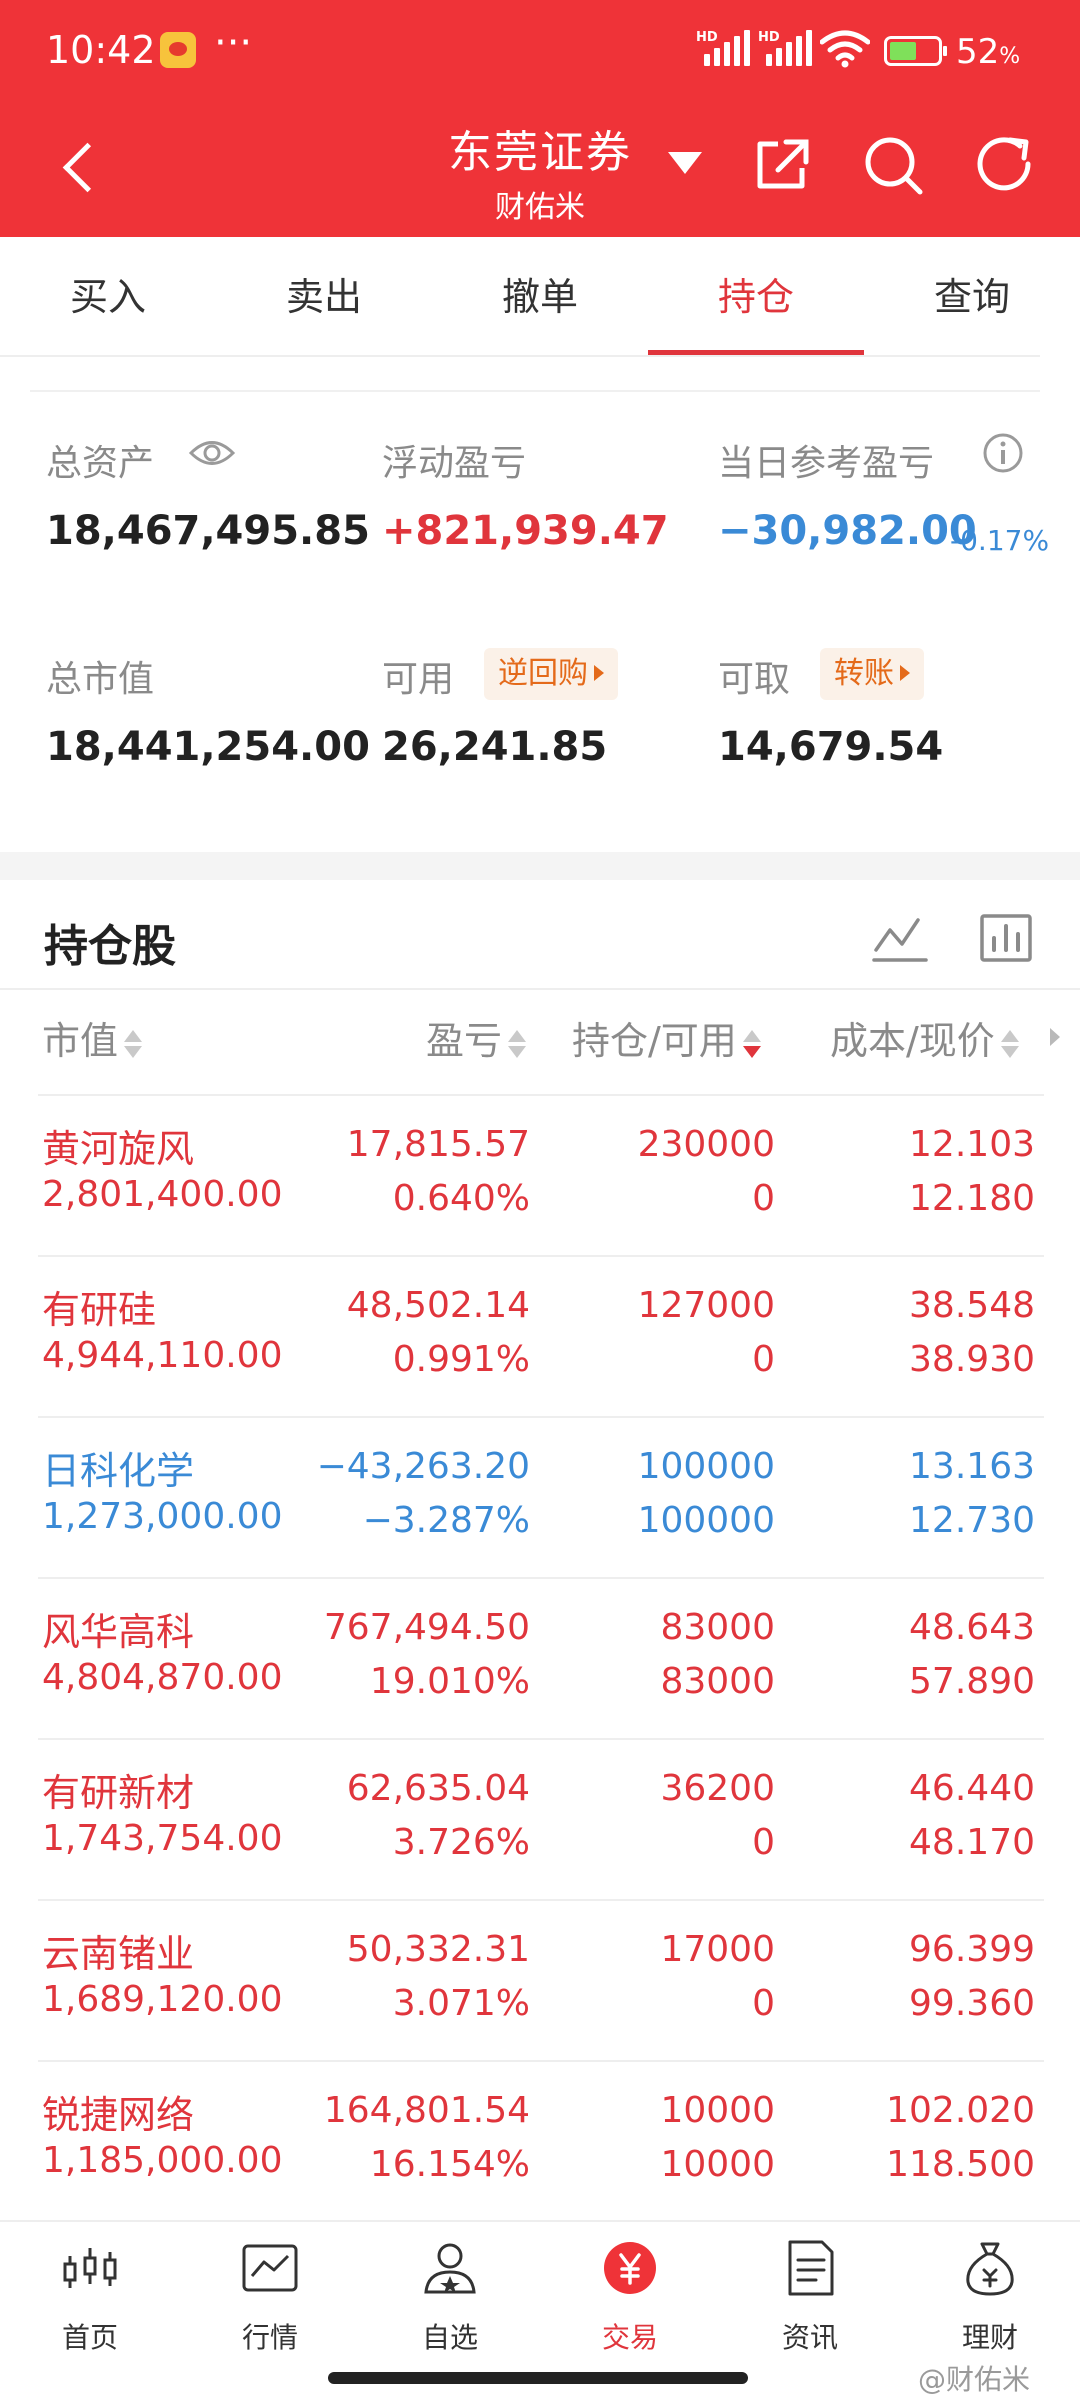 The image size is (1080, 2400). I want to click on withdrawable-value: 14,679.54, so click(831, 747).